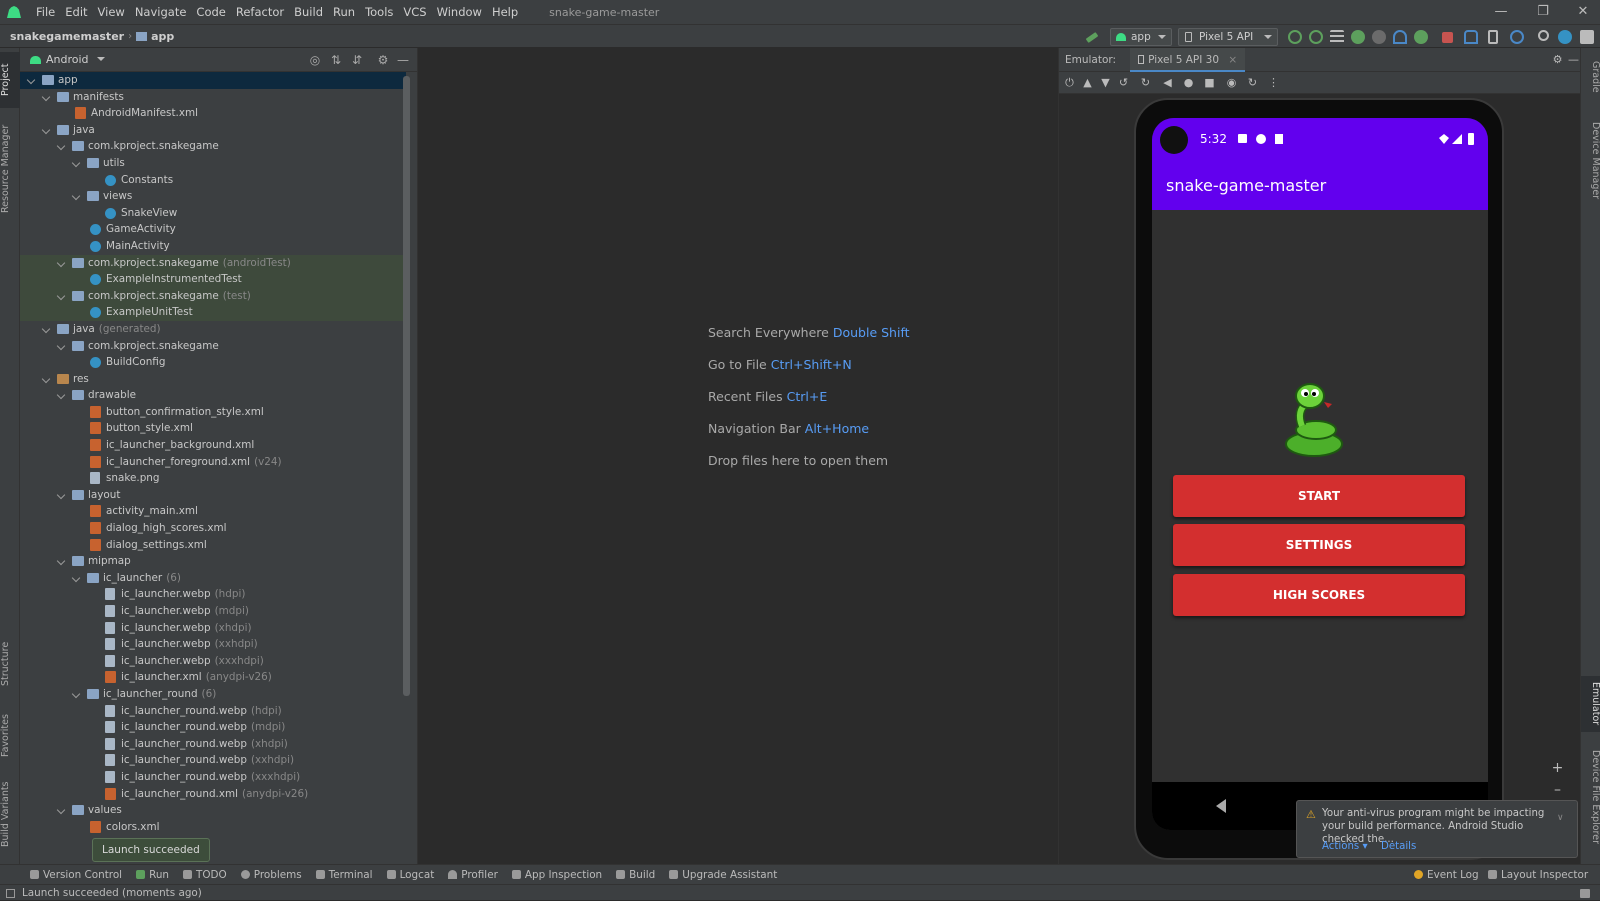 This screenshot has width=1600, height=901. What do you see at coordinates (1398, 846) in the screenshot?
I see `notification-details-link: Details` at bounding box center [1398, 846].